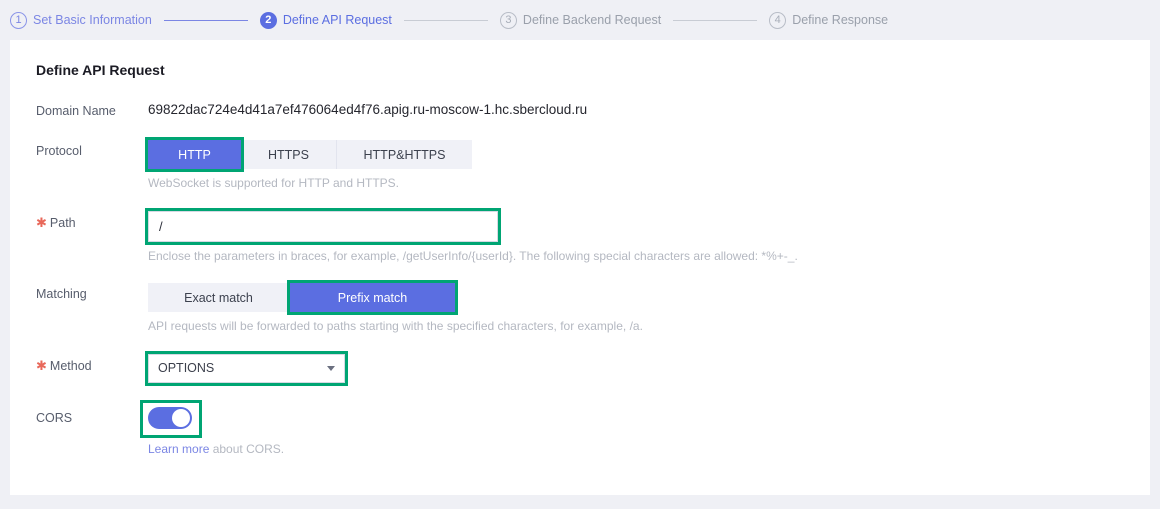 This screenshot has height=509, width=1160. I want to click on protocol-option-http: HTTP, so click(194, 154).